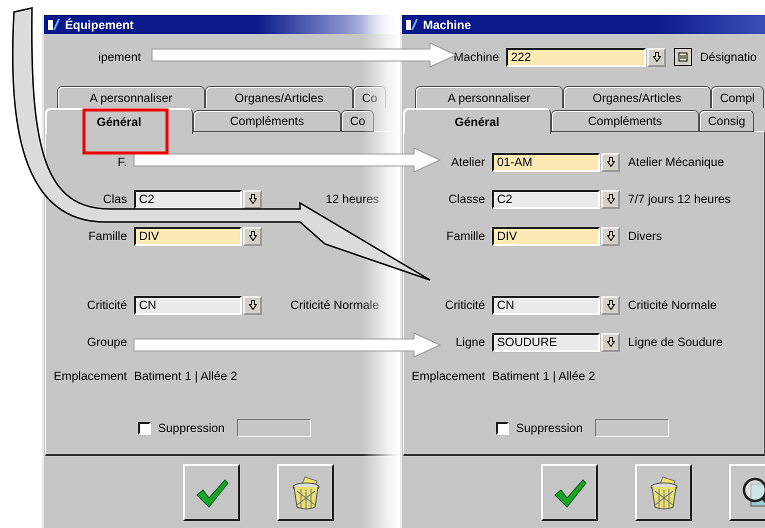  I want to click on field-label: Atelier, so click(468, 162).